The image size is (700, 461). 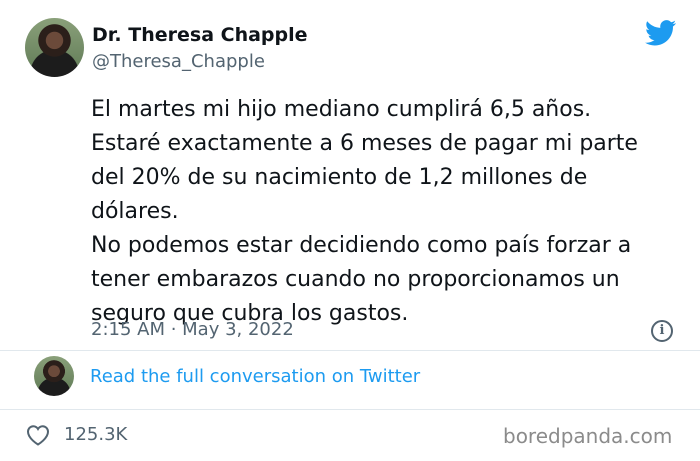 What do you see at coordinates (200, 35) in the screenshot?
I see `author-display-name: Dr. Theresa Chapple` at bounding box center [200, 35].